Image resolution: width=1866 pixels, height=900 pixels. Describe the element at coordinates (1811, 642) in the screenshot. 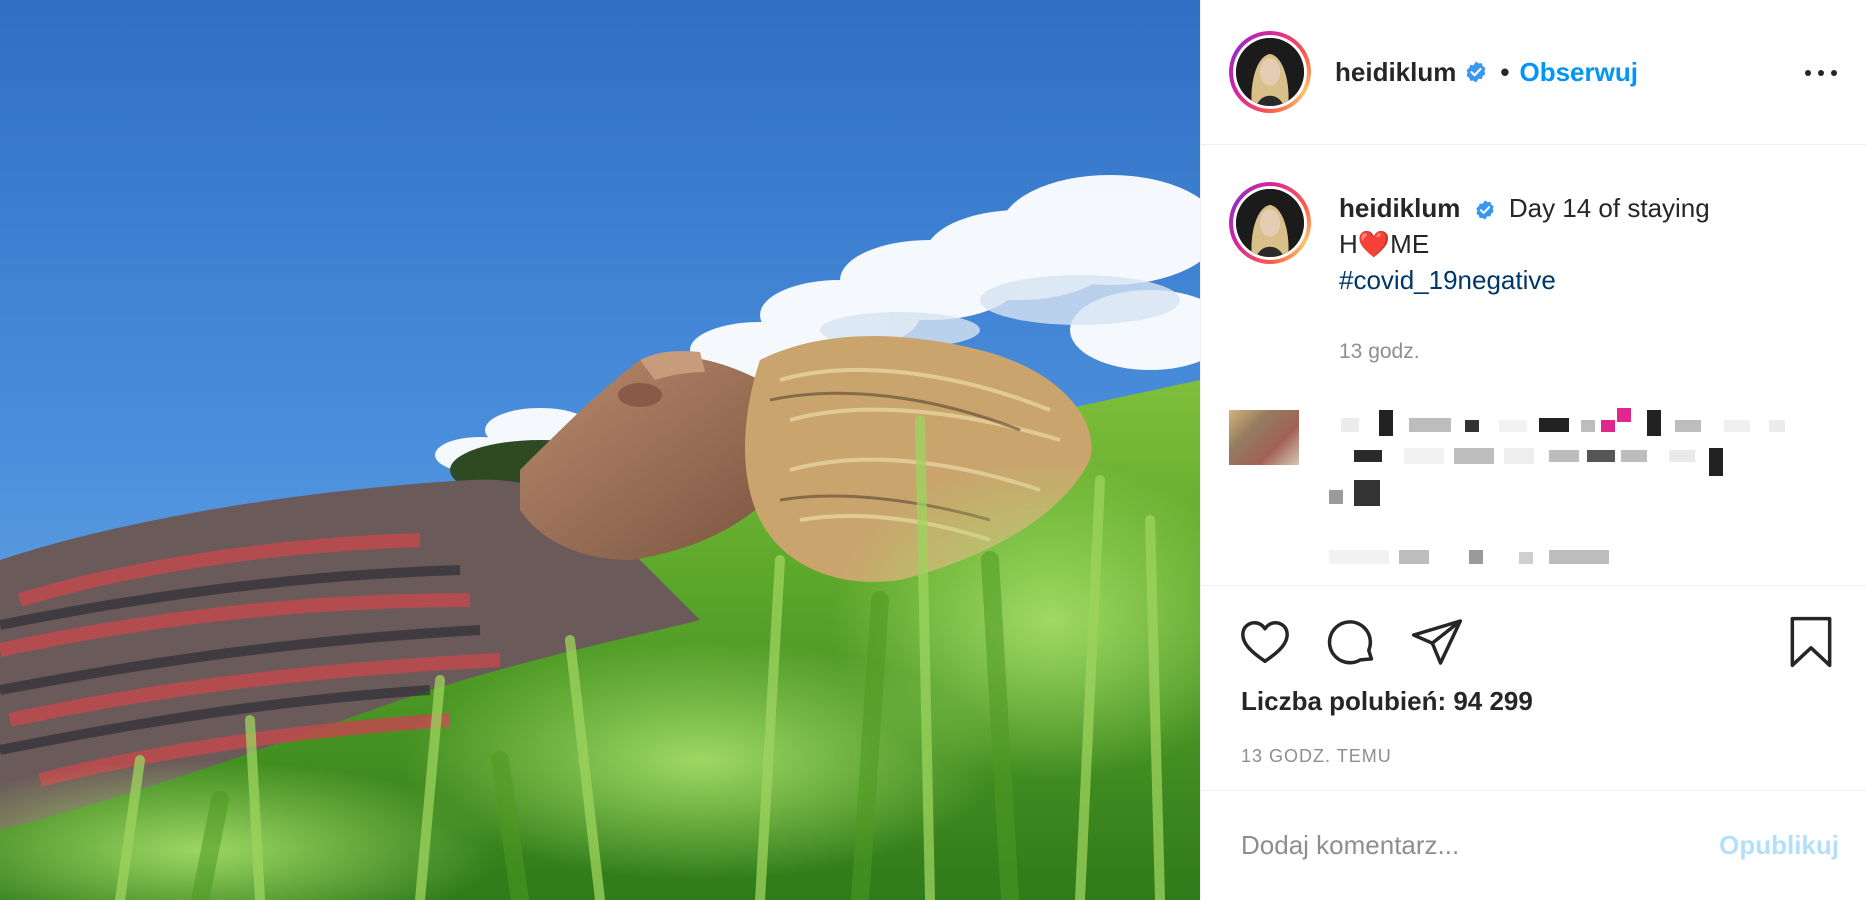

I see `bookmark-icon` at that location.